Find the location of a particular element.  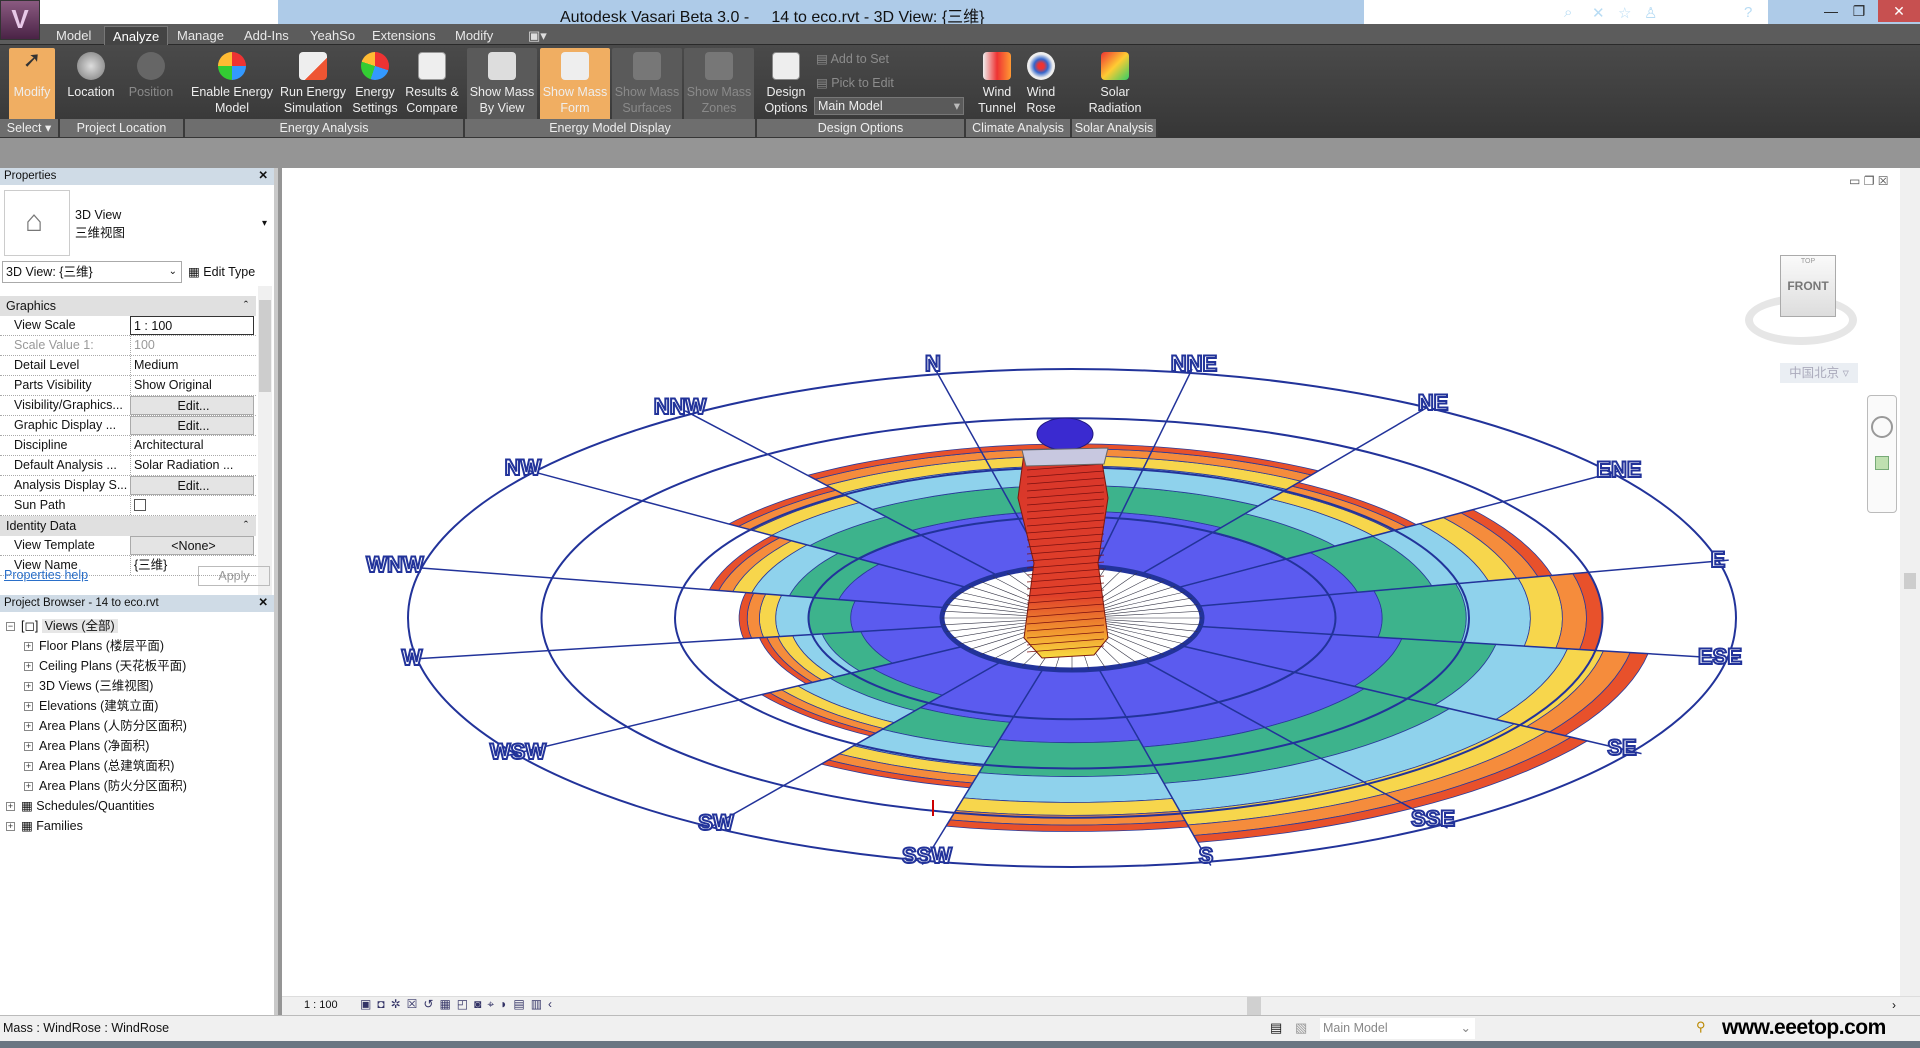

tree-item-views: − [◻] Views (全部) is located at coordinates (62, 626).